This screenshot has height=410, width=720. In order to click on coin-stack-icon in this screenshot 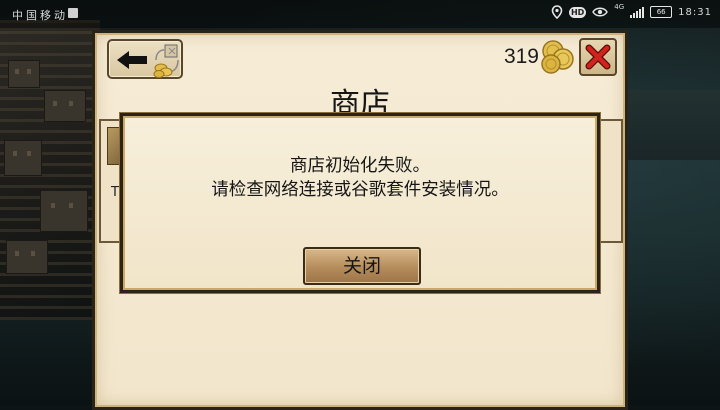, I will do `click(557, 57)`.